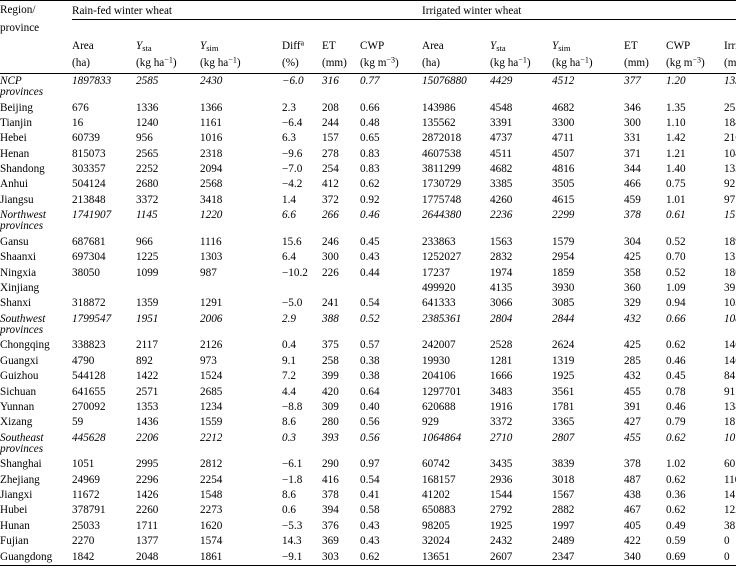  Describe the element at coordinates (373, 62) in the screenshot. I see `unit-text: (kg m` at that location.